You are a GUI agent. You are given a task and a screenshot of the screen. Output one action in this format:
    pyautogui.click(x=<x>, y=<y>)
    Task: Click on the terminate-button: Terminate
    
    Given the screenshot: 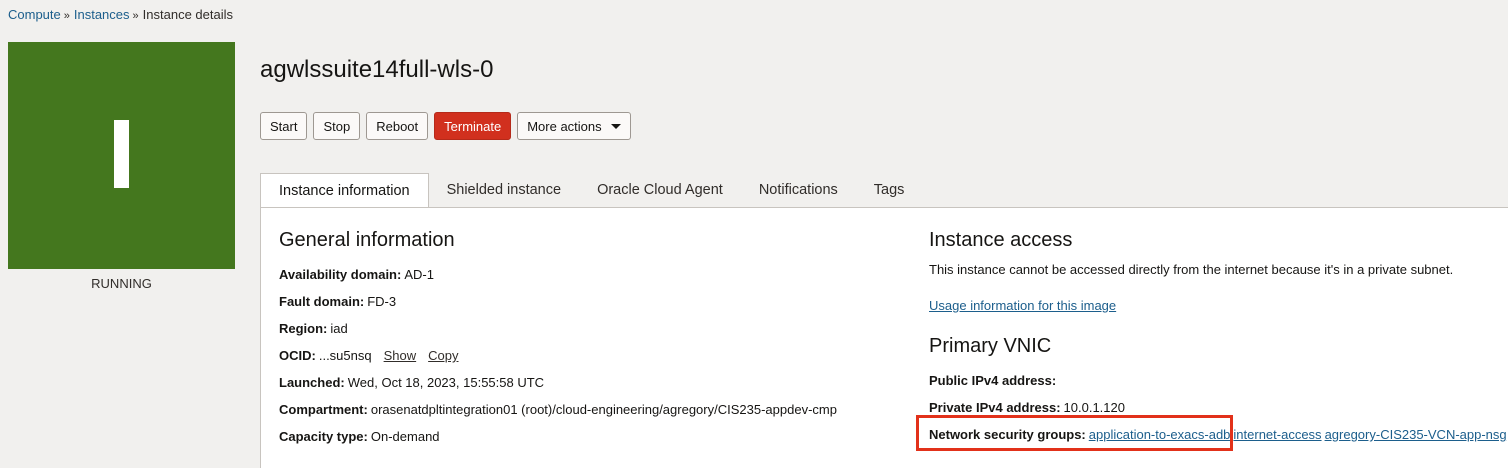 What is the action you would take?
    pyautogui.click(x=473, y=126)
    